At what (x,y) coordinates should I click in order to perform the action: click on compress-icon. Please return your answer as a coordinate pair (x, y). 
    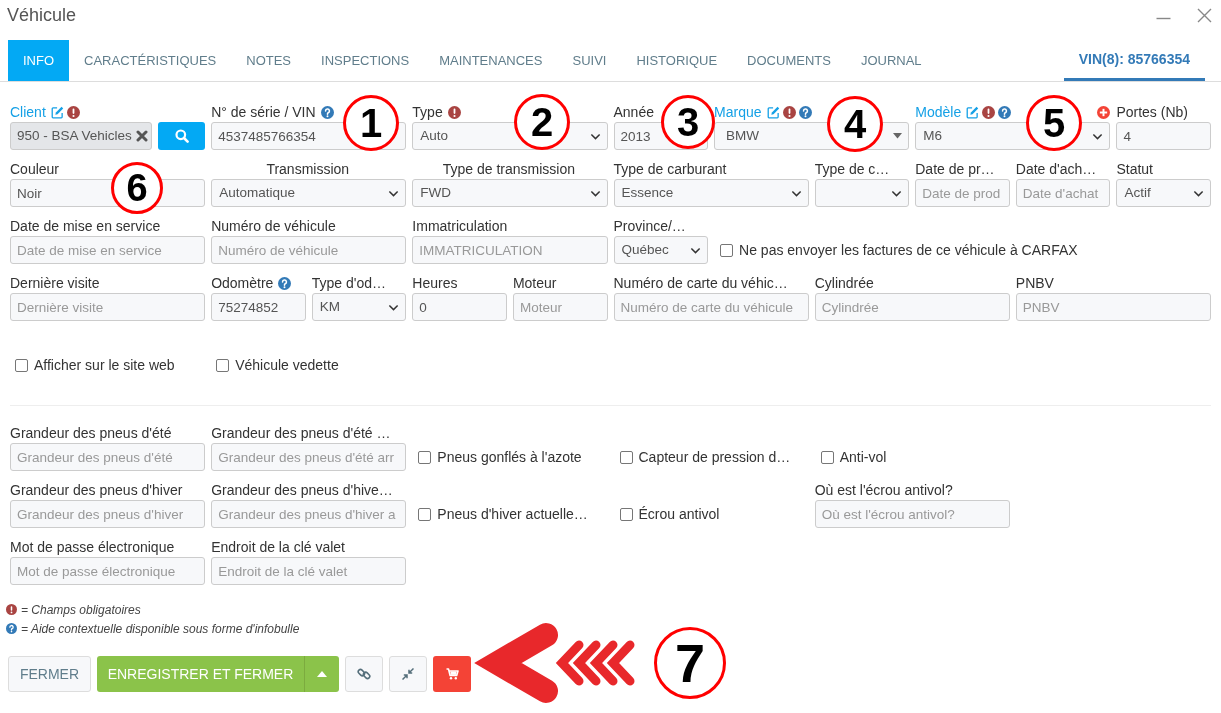
    Looking at the image, I should click on (408, 674).